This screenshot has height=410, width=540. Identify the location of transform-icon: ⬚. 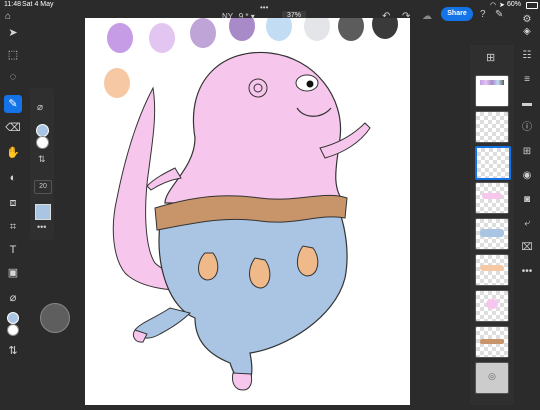
(13, 55).